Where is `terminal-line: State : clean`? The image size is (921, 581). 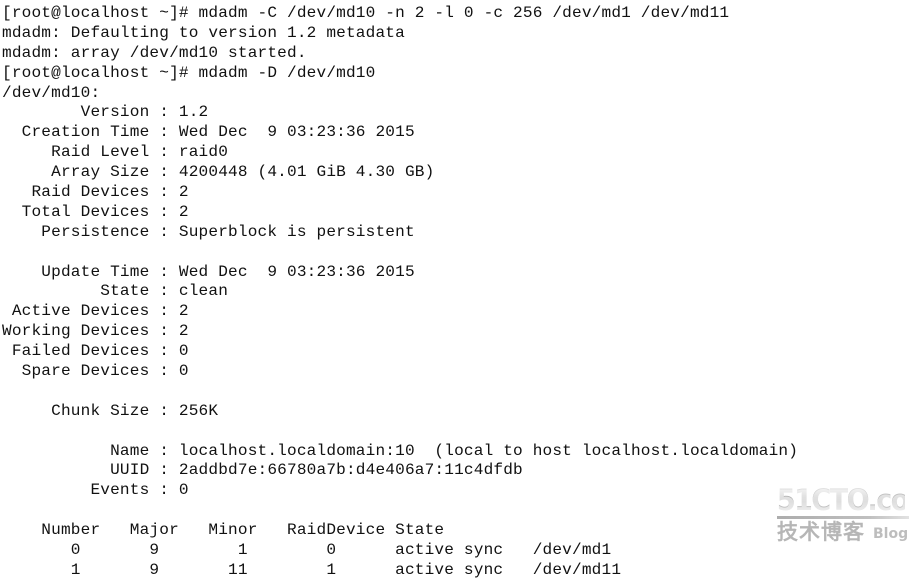
terminal-line: State : clean is located at coordinates (115, 291).